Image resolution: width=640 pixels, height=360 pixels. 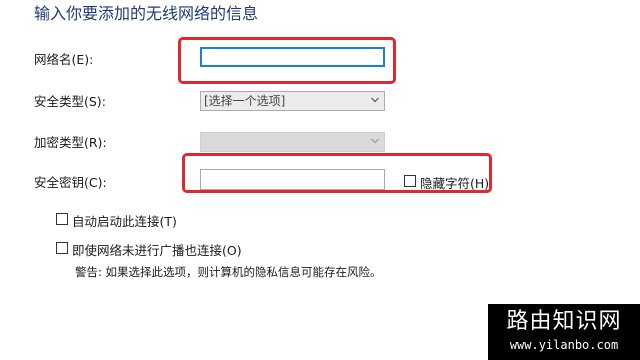 What do you see at coordinates (292, 101) in the screenshot?
I see `security-type-select: [选择一个选项]` at bounding box center [292, 101].